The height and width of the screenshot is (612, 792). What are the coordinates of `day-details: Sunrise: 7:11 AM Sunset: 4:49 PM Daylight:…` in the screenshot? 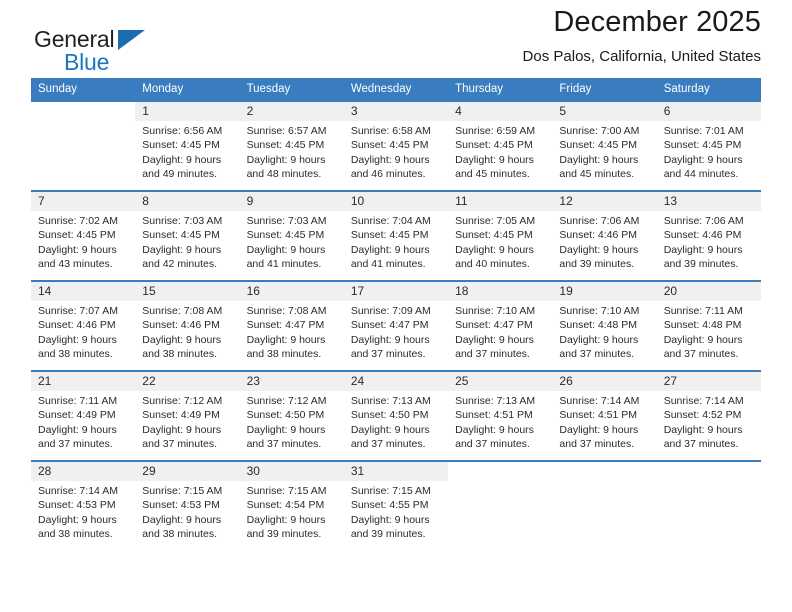 It's located at (83, 421).